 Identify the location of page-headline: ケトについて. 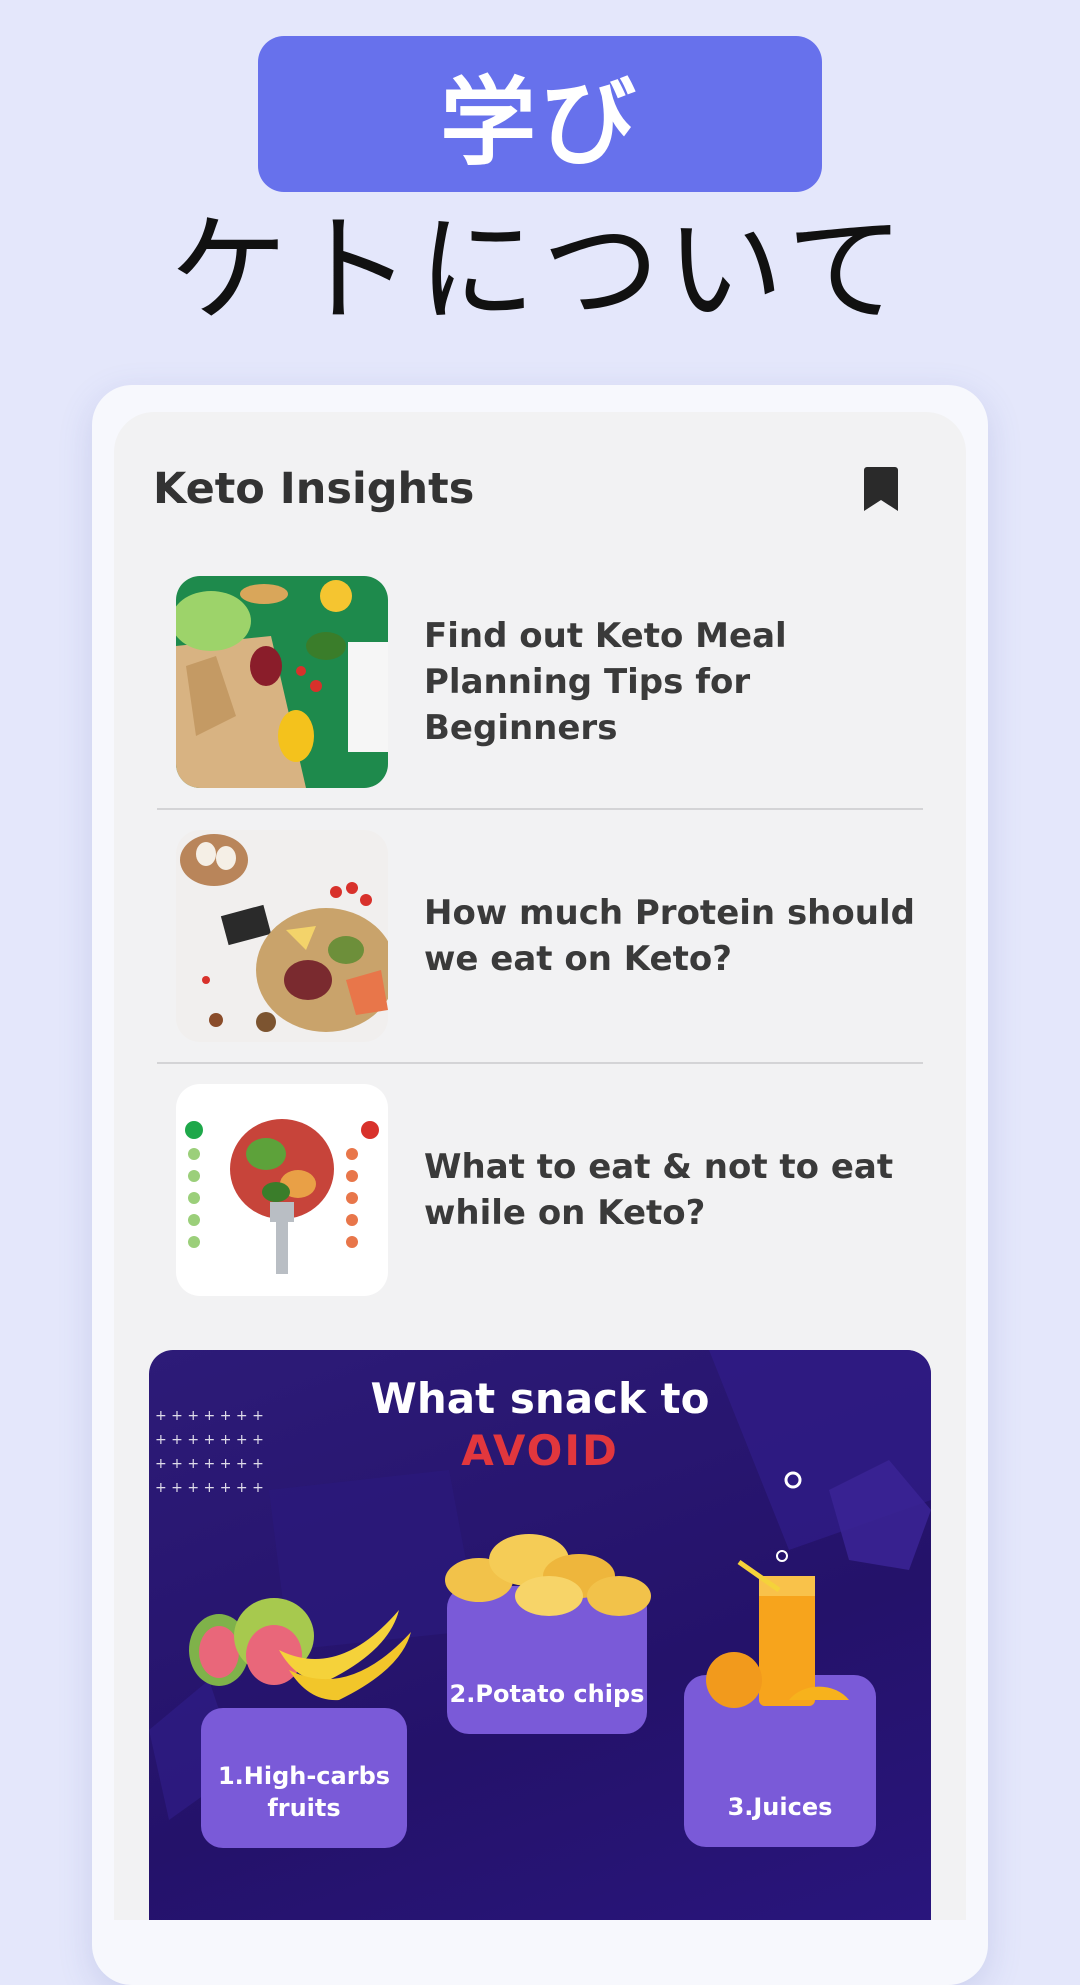
(540, 270).